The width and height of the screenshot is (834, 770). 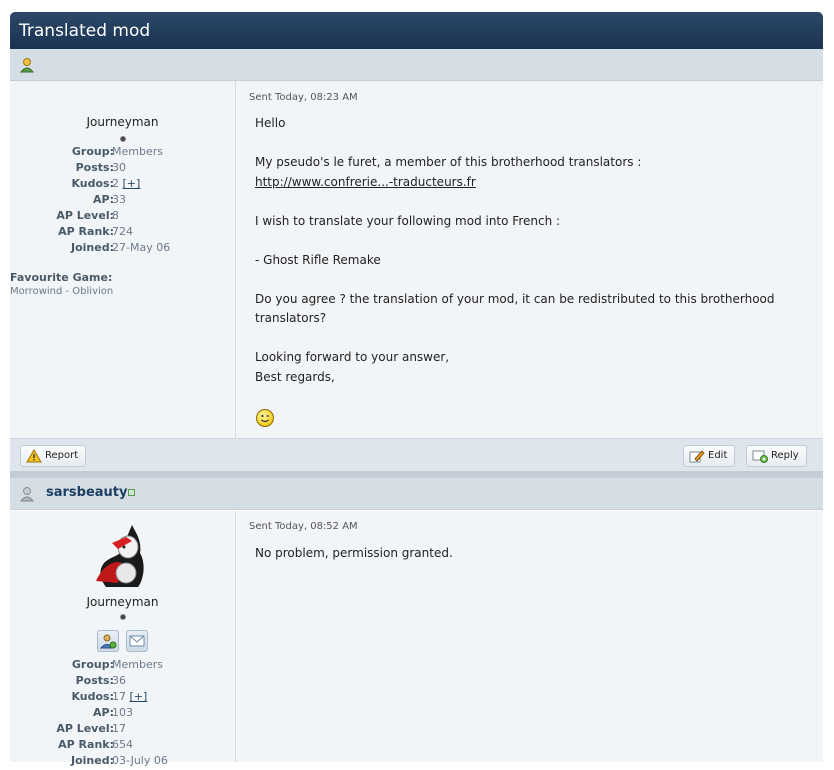 What do you see at coordinates (416, 494) in the screenshot?
I see `post2-author-bar: sarsbeauty` at bounding box center [416, 494].